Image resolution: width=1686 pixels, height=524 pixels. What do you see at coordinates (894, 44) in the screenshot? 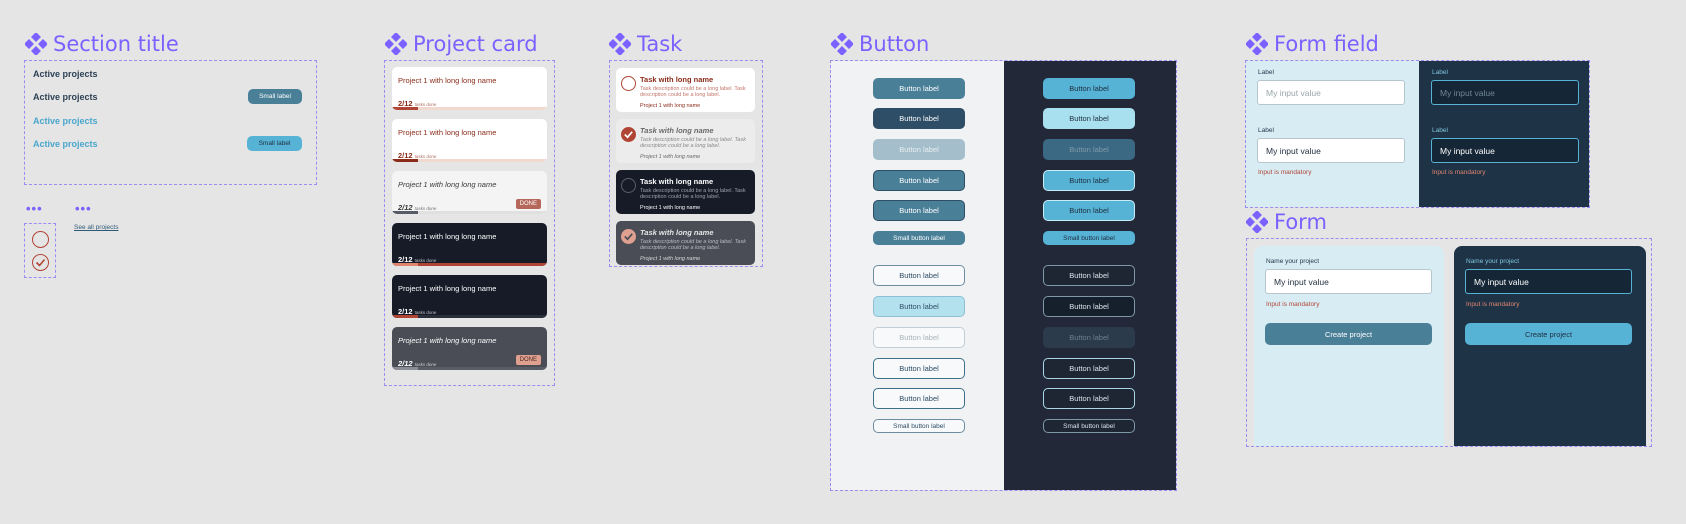
I see `button-heading-text: Button` at bounding box center [894, 44].